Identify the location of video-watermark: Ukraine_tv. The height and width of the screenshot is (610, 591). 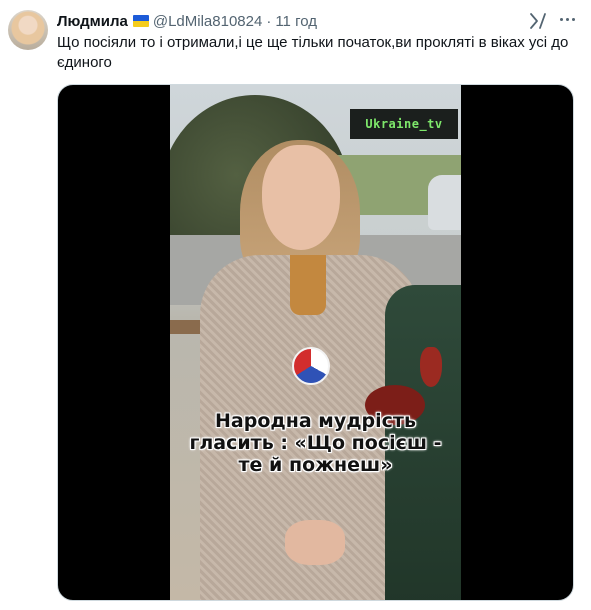
(404, 124).